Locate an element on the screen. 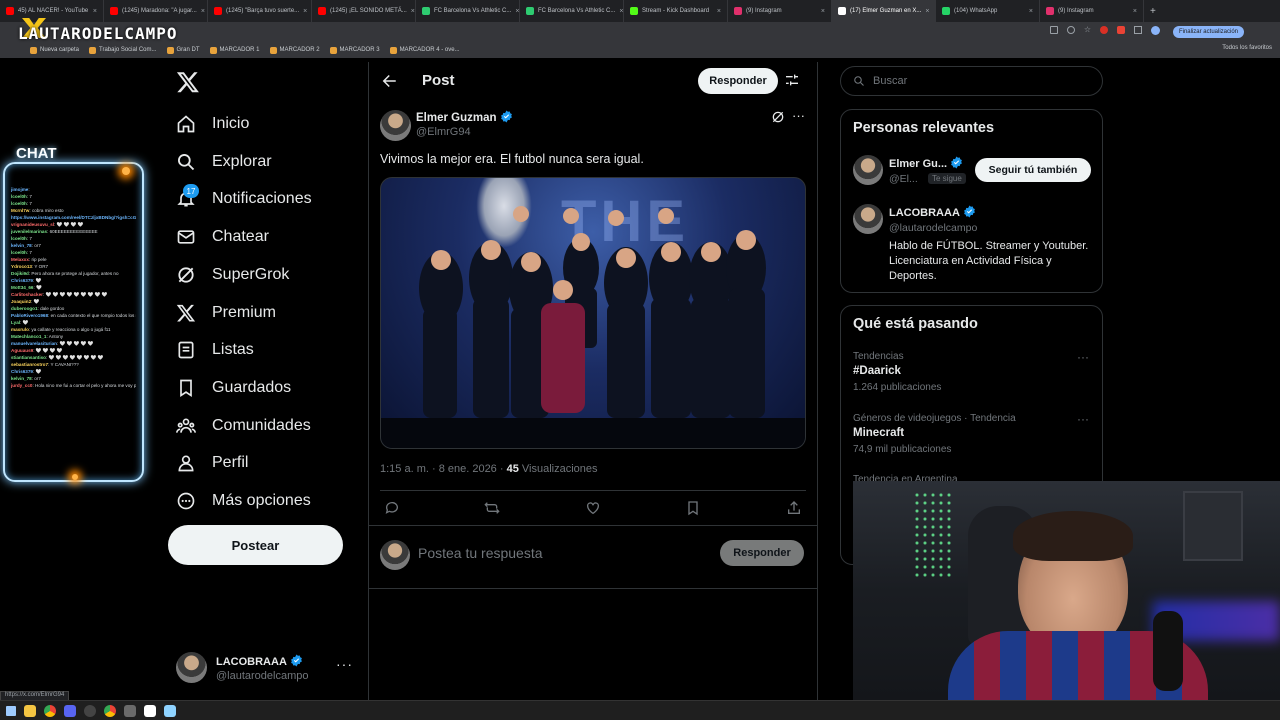  chat-username: PabloRivero1968 is located at coordinates (30, 315).